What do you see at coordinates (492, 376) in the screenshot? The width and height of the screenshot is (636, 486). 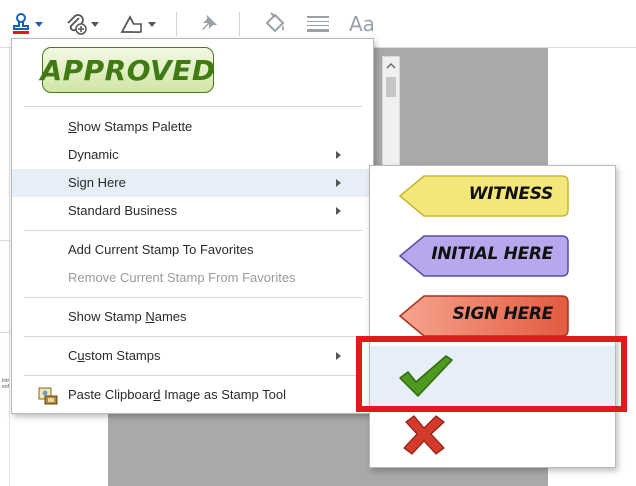 I see `checkmark-stamp-item` at bounding box center [492, 376].